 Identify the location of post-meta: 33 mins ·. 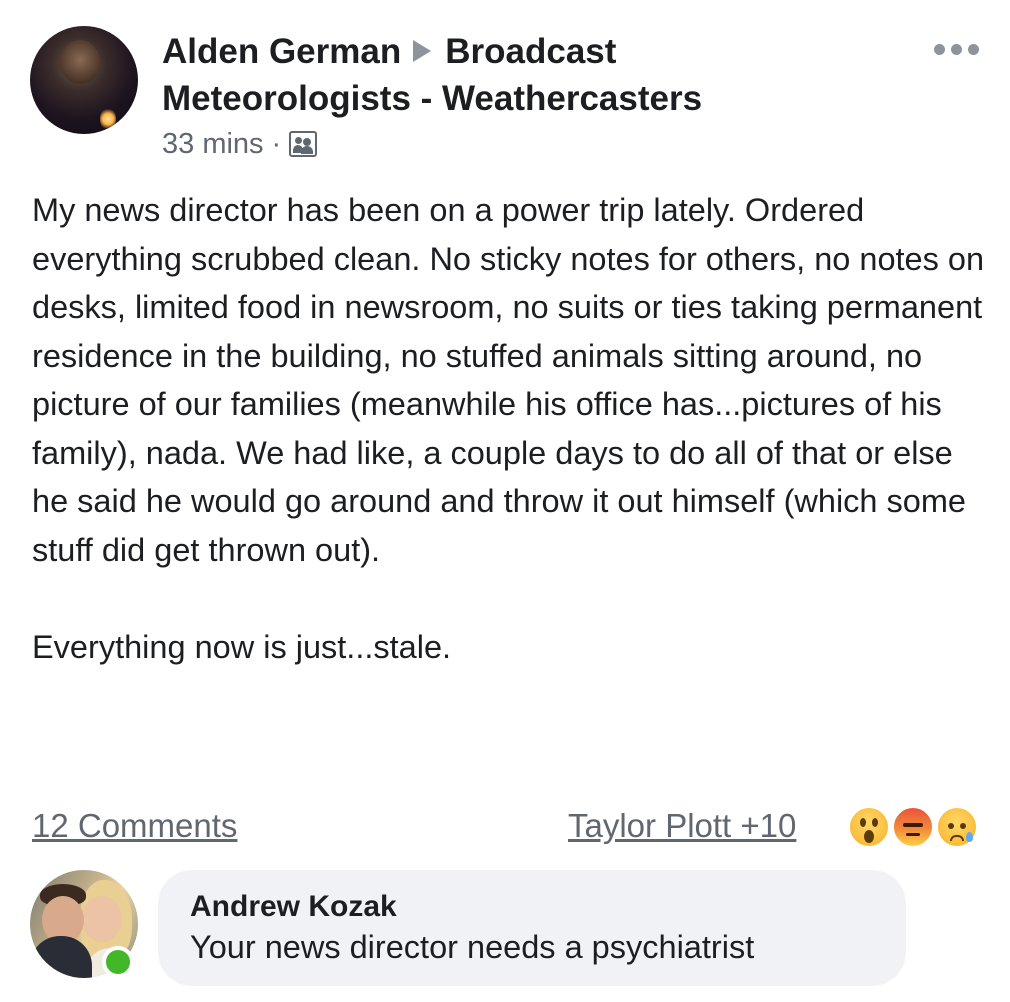
(240, 144).